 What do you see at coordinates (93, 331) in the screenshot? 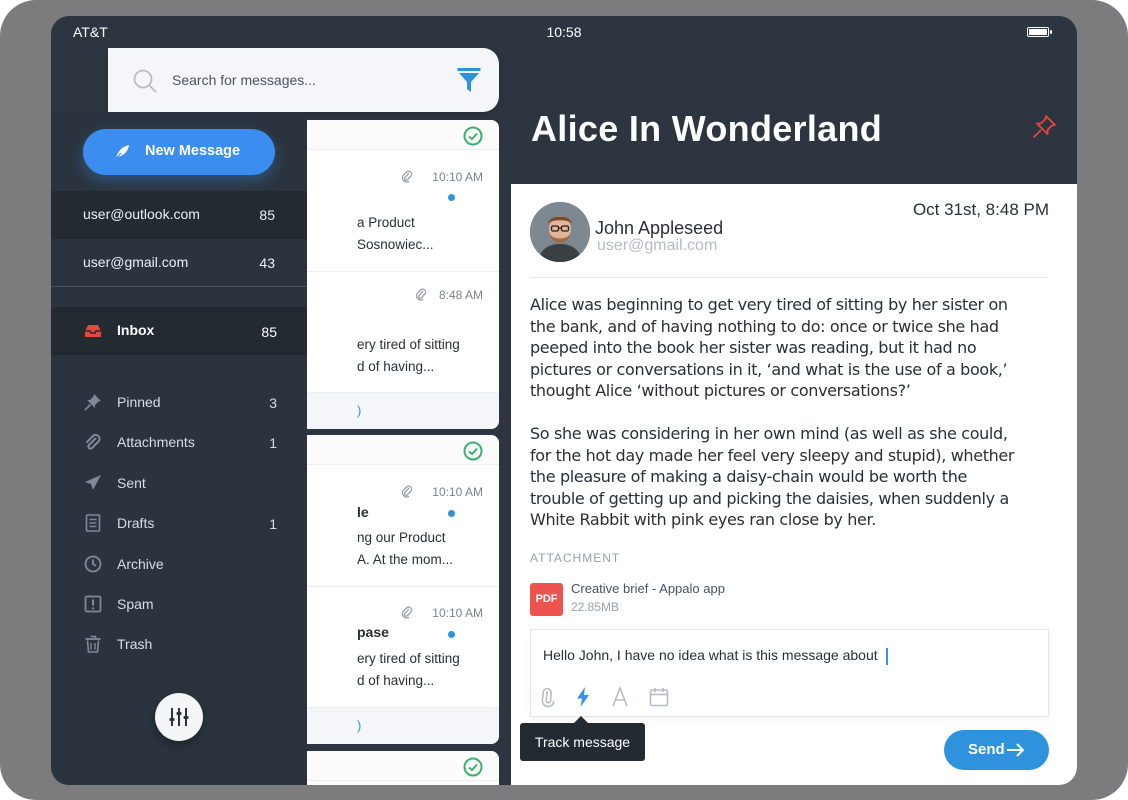
I see `inbox-icon` at bounding box center [93, 331].